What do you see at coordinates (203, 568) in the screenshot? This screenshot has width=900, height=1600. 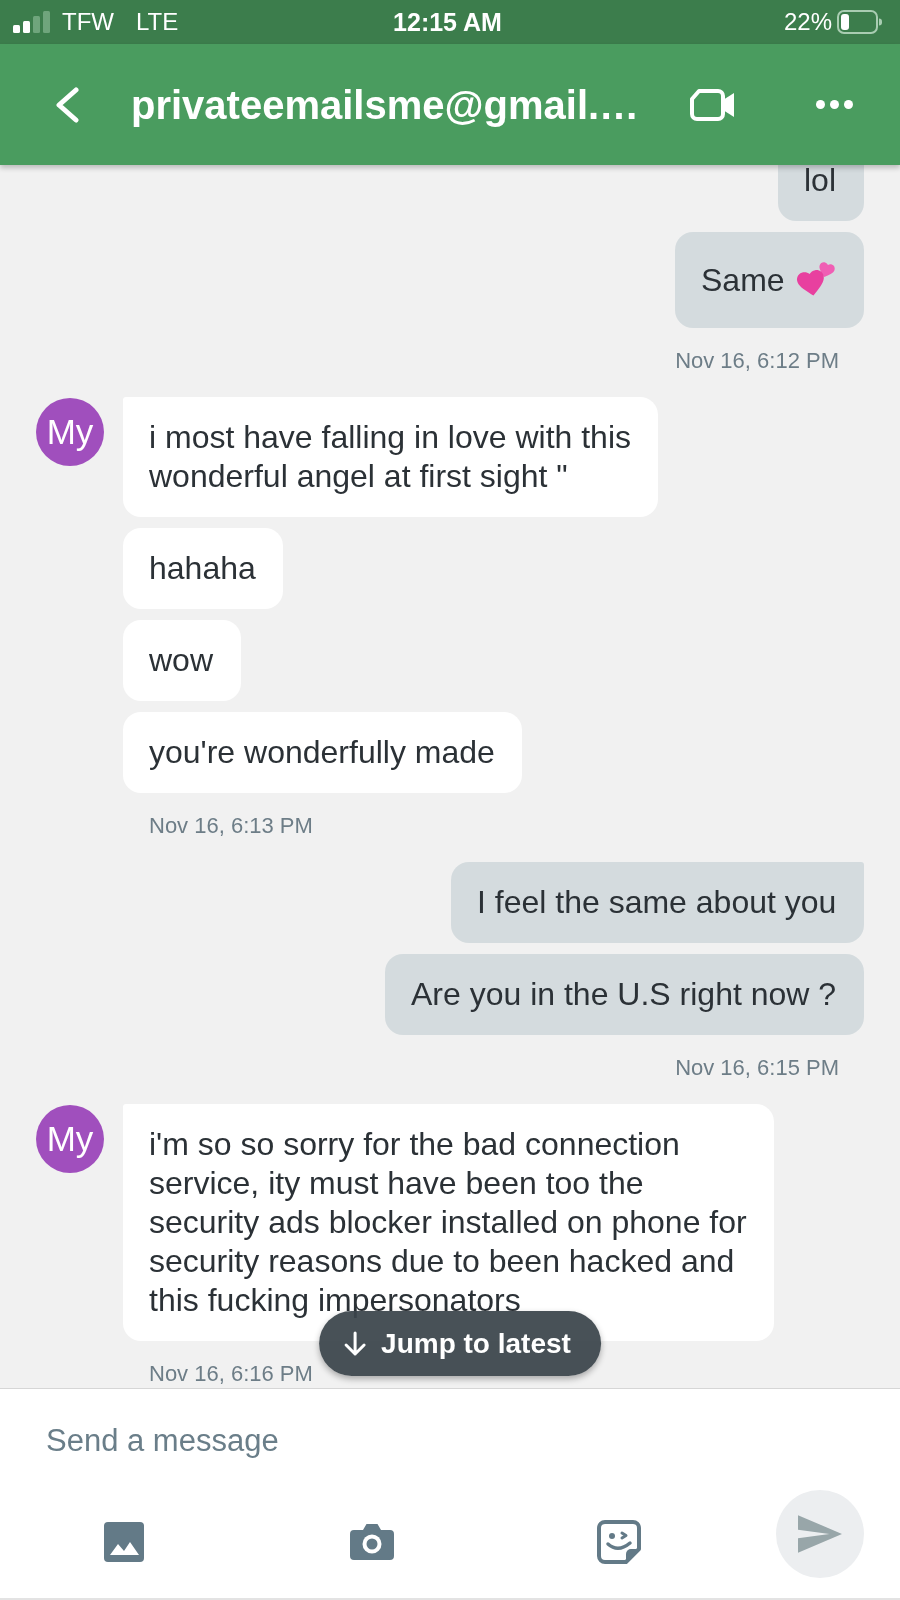 I see `message-text: hahaha` at bounding box center [203, 568].